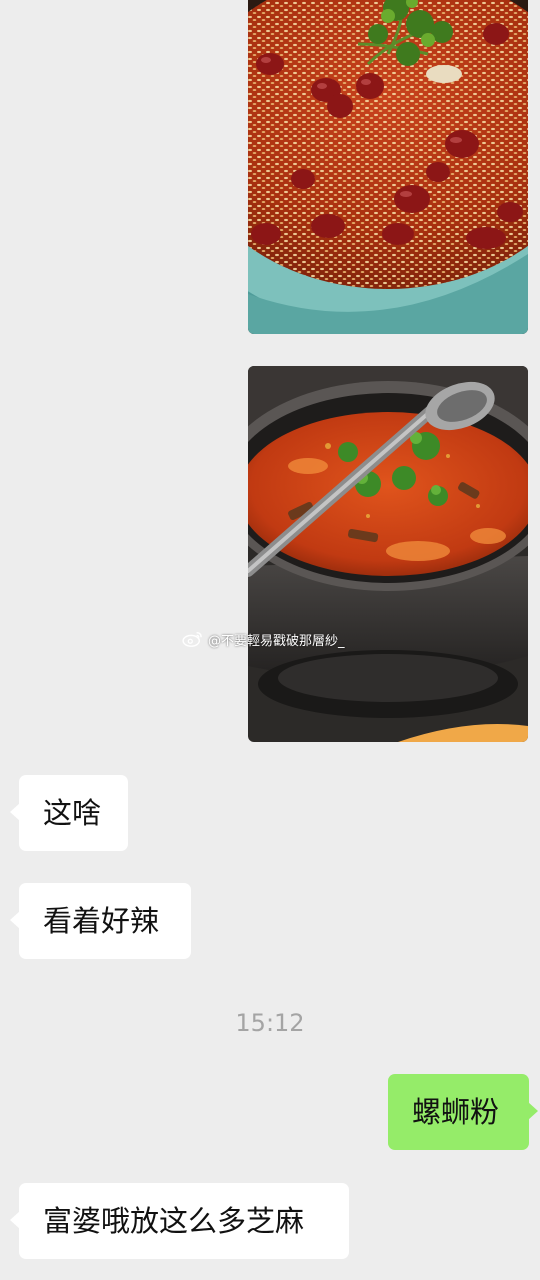  Describe the element at coordinates (100, 921) in the screenshot. I see `message-bubble-received: 看着好辣` at that location.